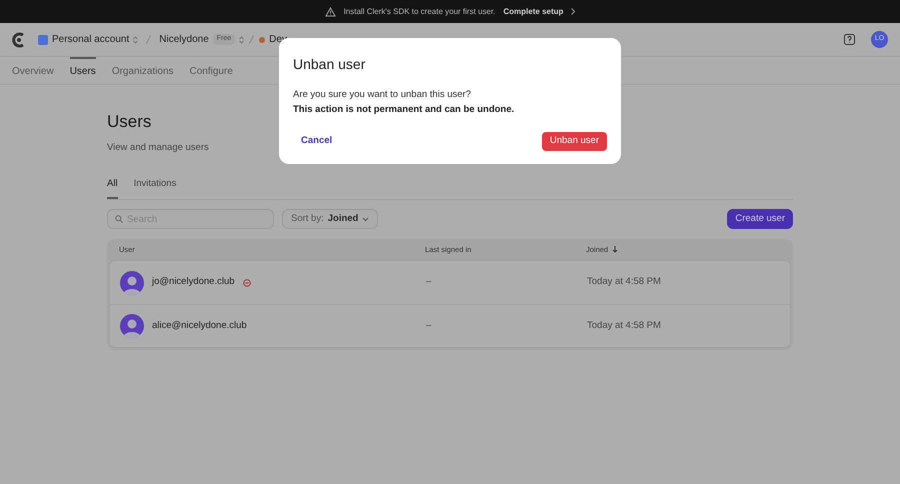 The height and width of the screenshot is (484, 900). What do you see at coordinates (129, 122) in the screenshot?
I see `page-title: Users` at bounding box center [129, 122].